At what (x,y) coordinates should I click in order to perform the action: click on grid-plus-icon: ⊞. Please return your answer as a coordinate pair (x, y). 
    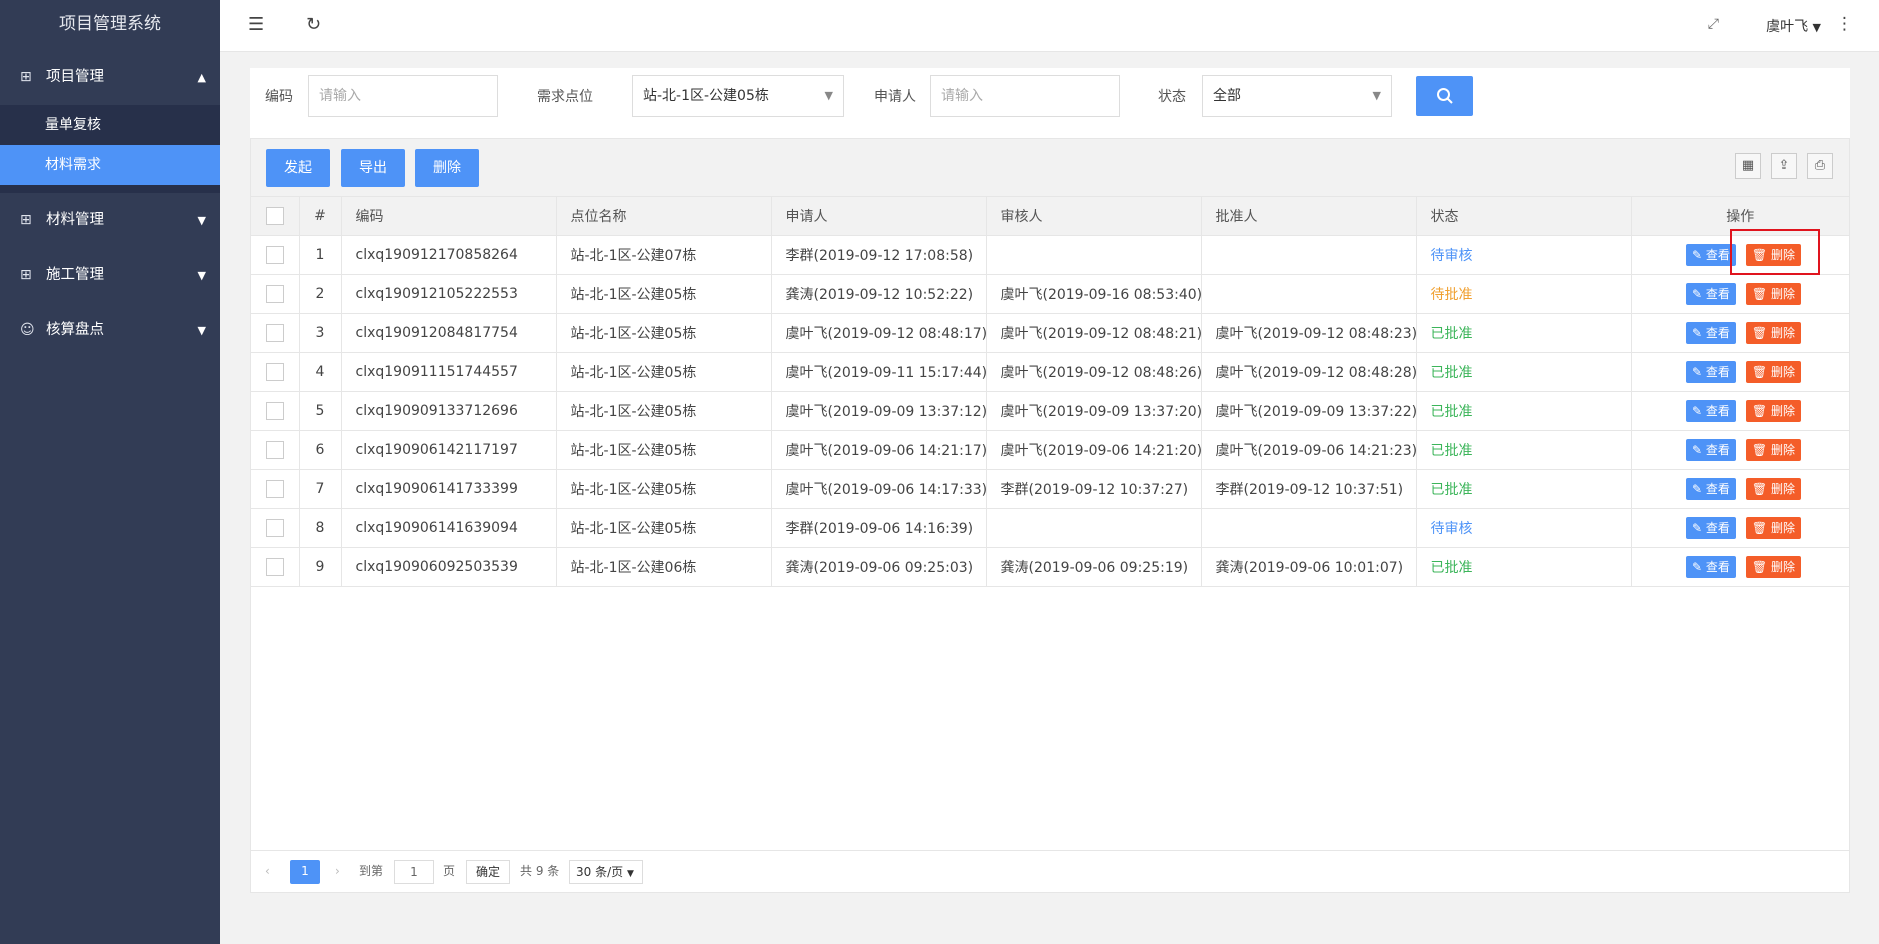
    Looking at the image, I should click on (26, 220).